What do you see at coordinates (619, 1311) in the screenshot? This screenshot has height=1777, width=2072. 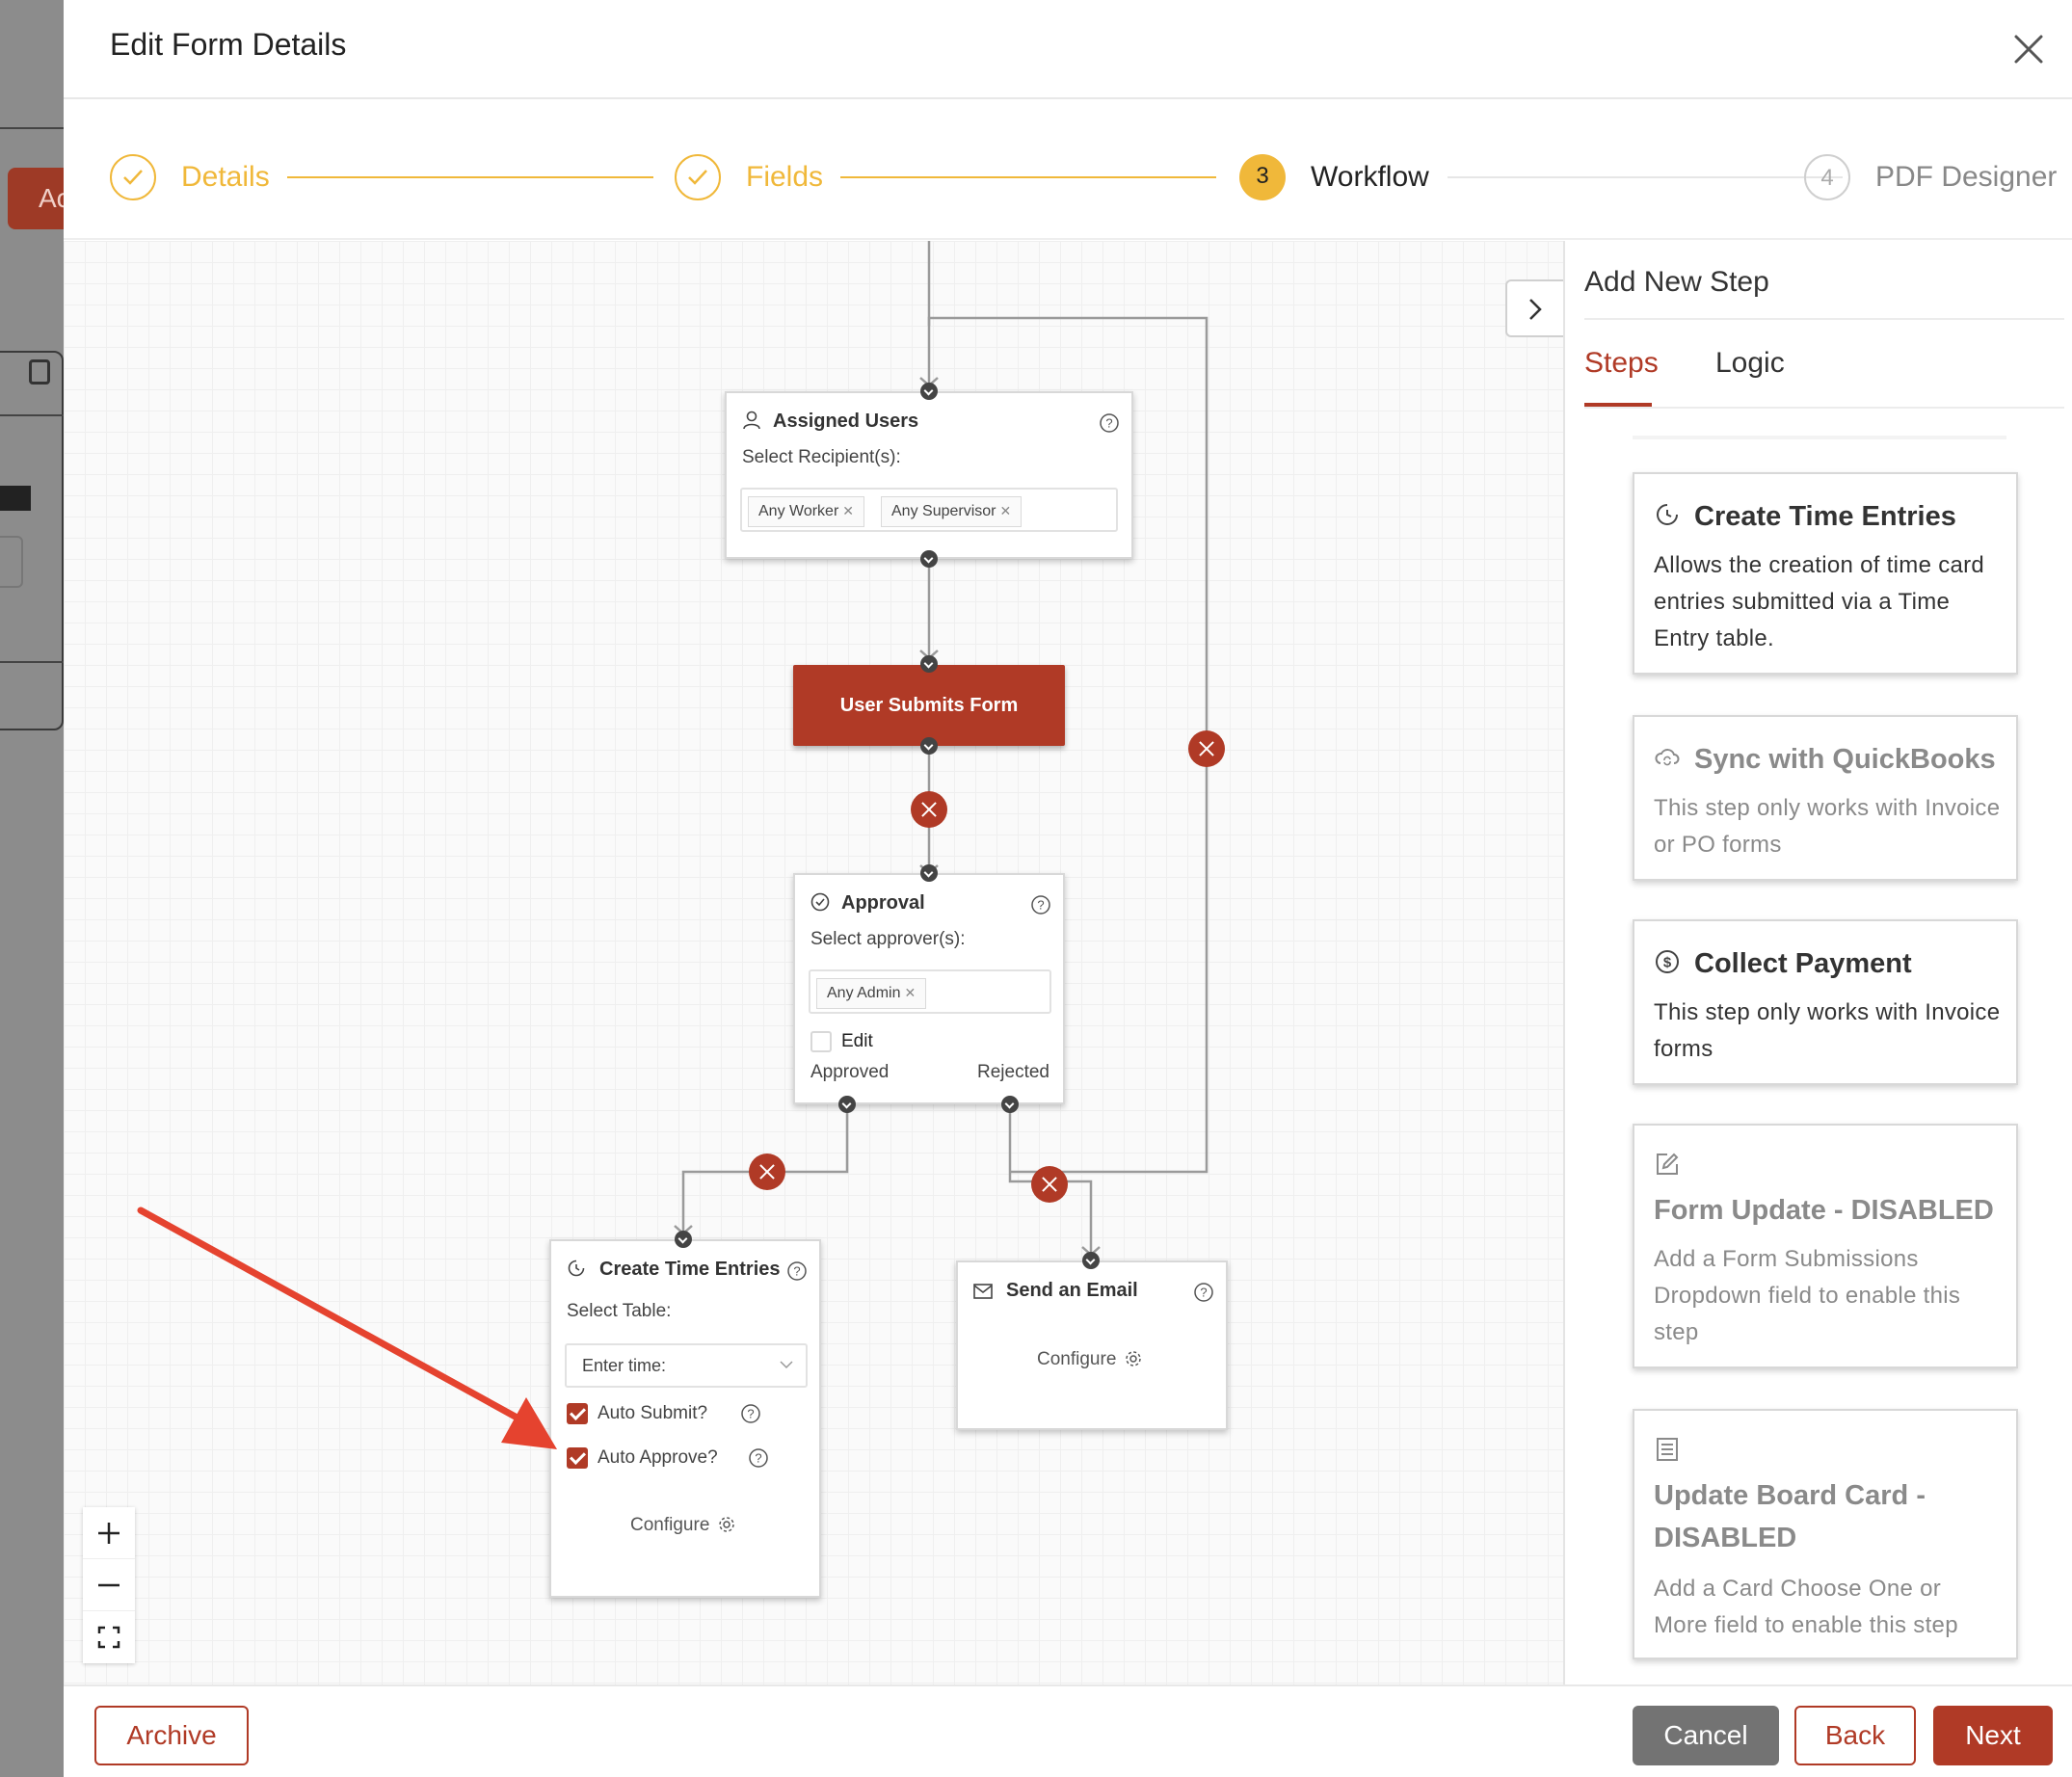 I see `select-table-label: Select Table:` at bounding box center [619, 1311].